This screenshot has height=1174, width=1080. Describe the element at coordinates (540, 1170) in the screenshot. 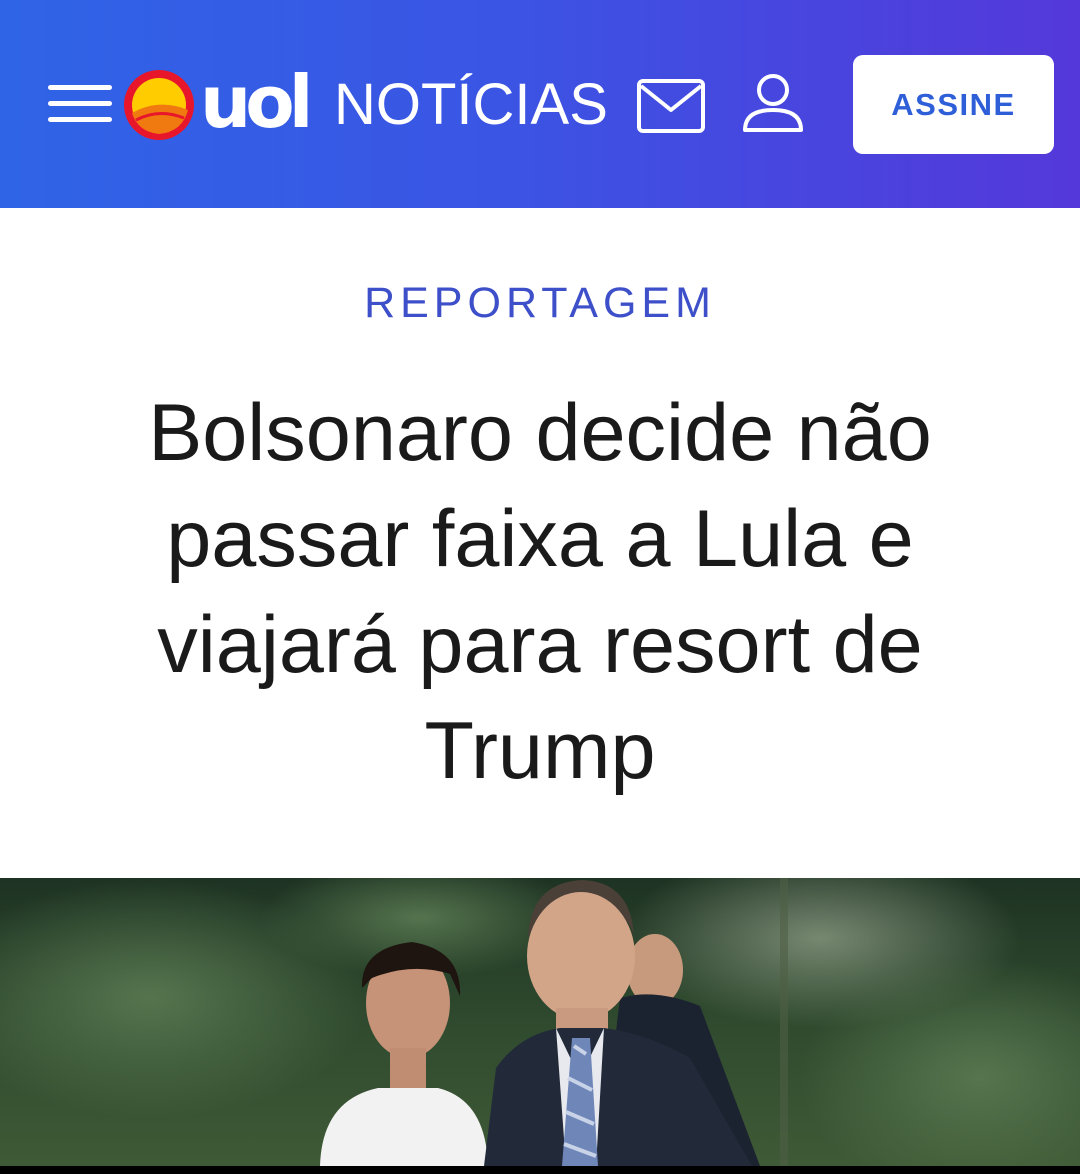

I see `bottom-edge` at that location.